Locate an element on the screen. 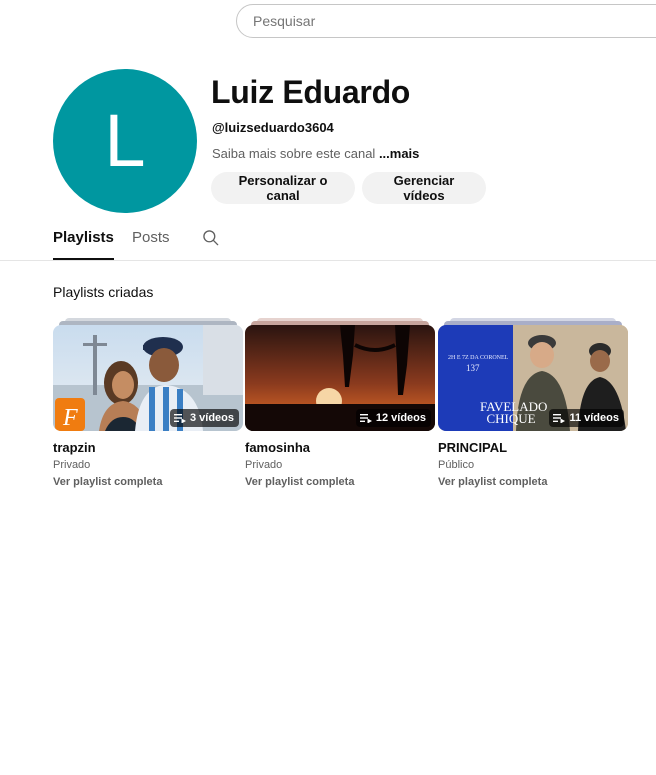 The image size is (656, 775). video-count-label: 3 vídeos is located at coordinates (211, 418).